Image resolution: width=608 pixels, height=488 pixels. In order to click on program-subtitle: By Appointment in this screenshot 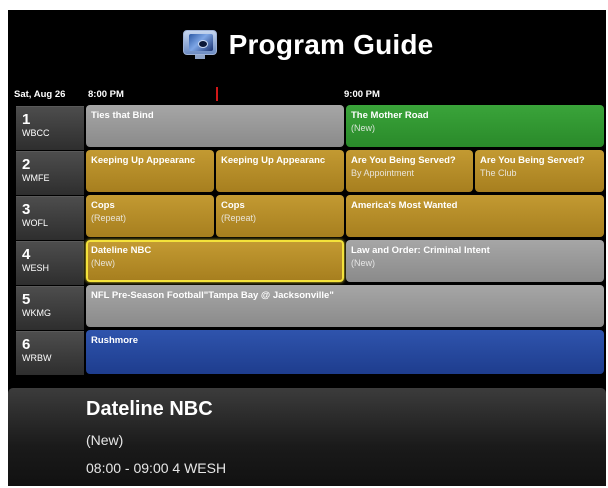, I will do `click(383, 173)`.